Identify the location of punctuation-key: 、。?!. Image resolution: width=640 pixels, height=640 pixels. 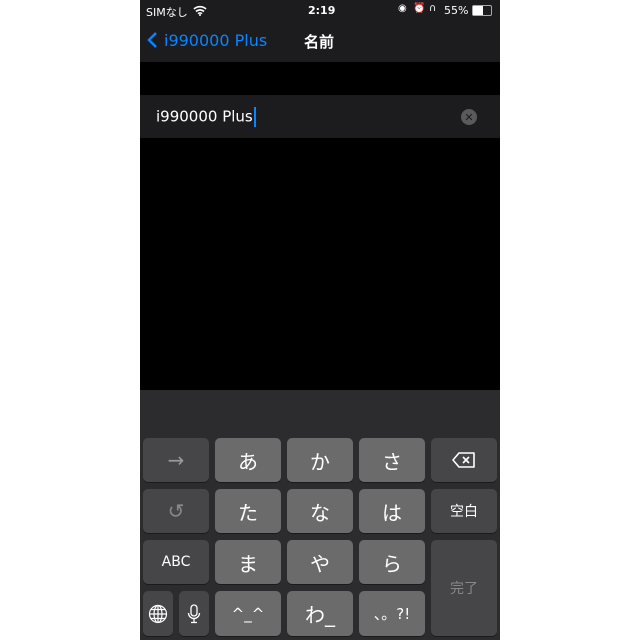
(392, 613).